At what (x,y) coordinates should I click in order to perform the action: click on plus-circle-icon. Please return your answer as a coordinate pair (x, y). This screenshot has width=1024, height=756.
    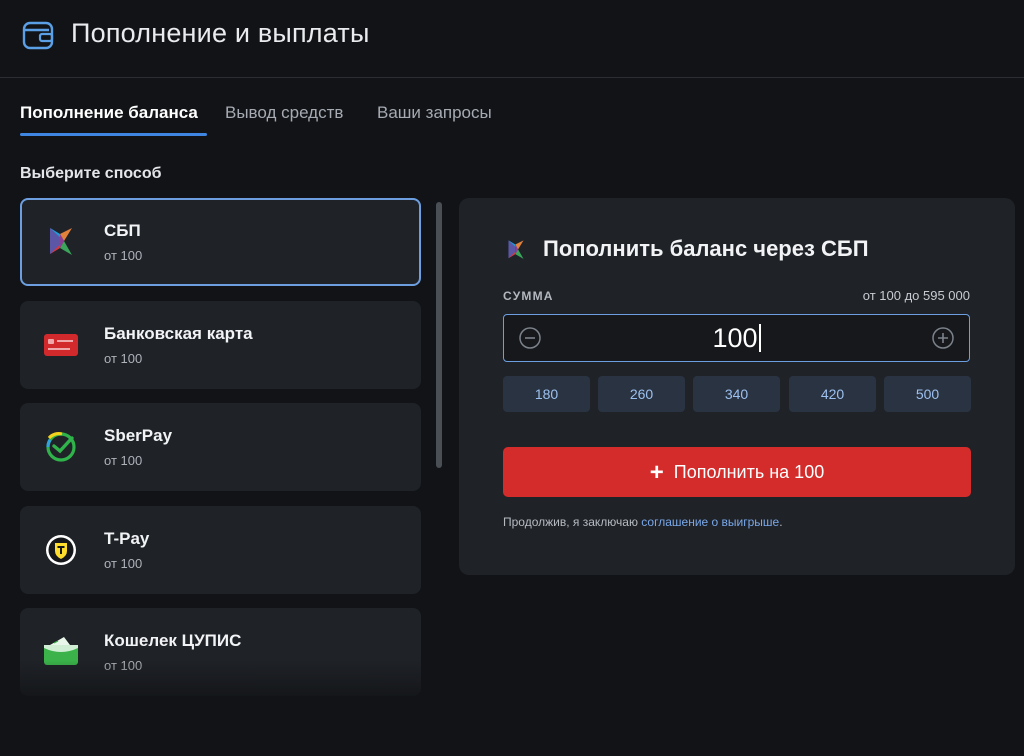
    Looking at the image, I should click on (943, 338).